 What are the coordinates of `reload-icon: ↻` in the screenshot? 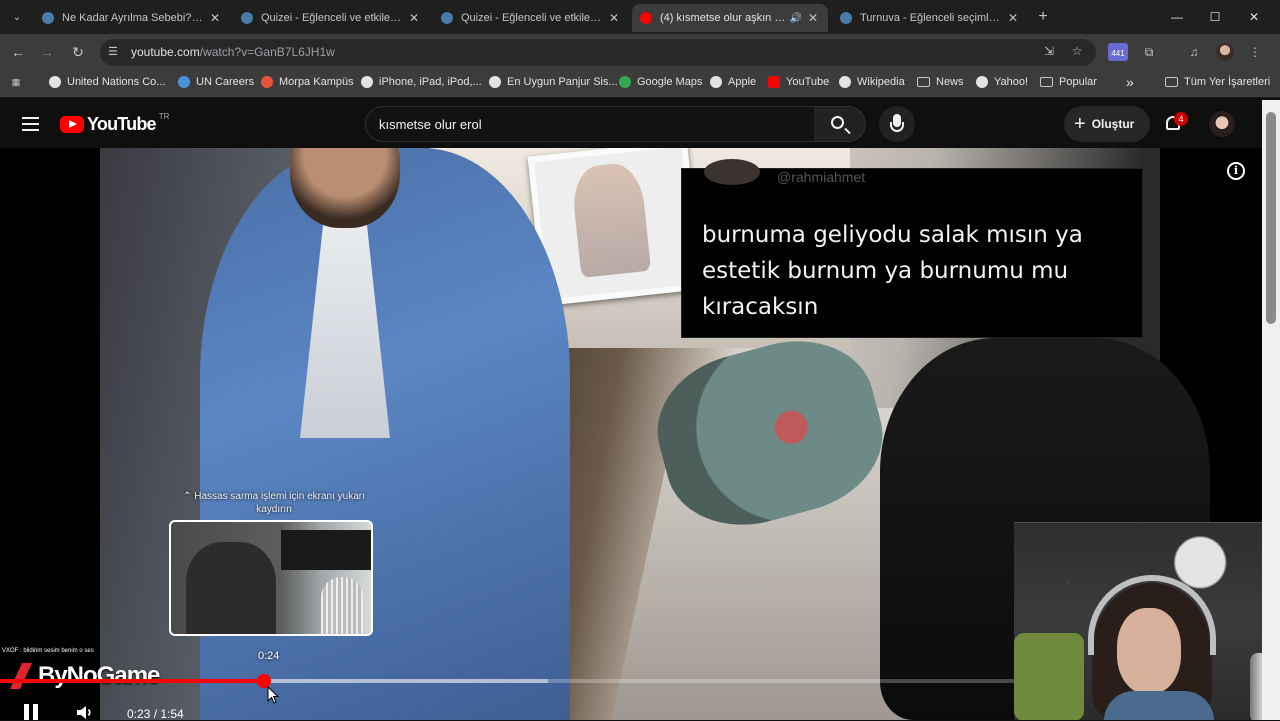 It's located at (78, 52).